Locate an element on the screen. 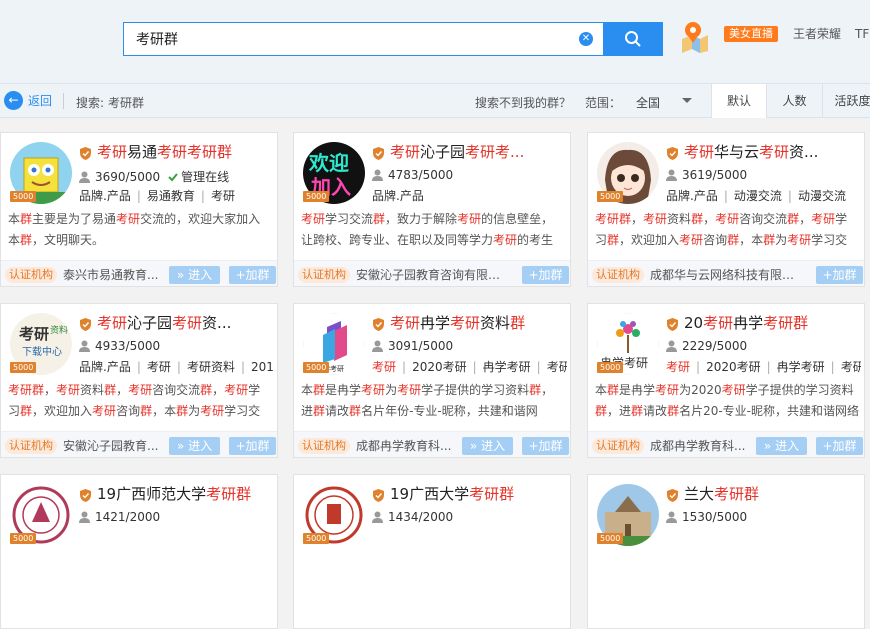 The width and height of the screenshot is (870, 629). search-box: ✕ is located at coordinates (363, 39).